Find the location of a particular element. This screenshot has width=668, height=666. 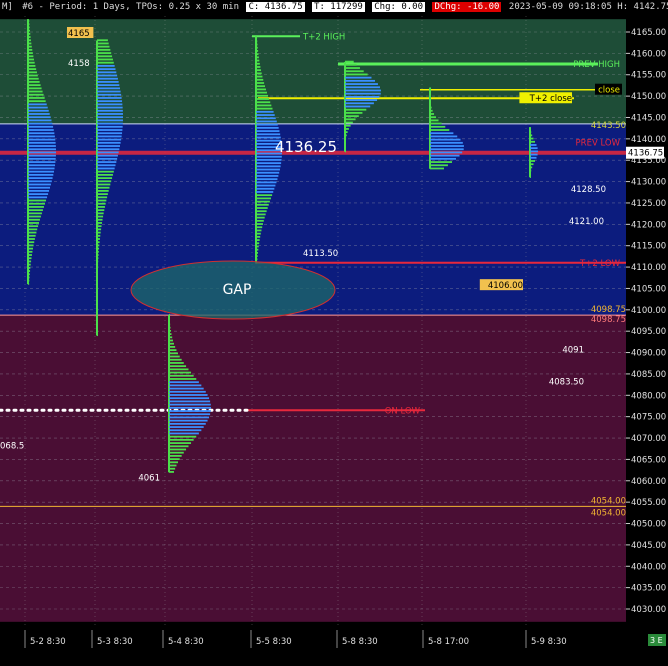

y-tick-label: 4115.00 is located at coordinates (648, 247).